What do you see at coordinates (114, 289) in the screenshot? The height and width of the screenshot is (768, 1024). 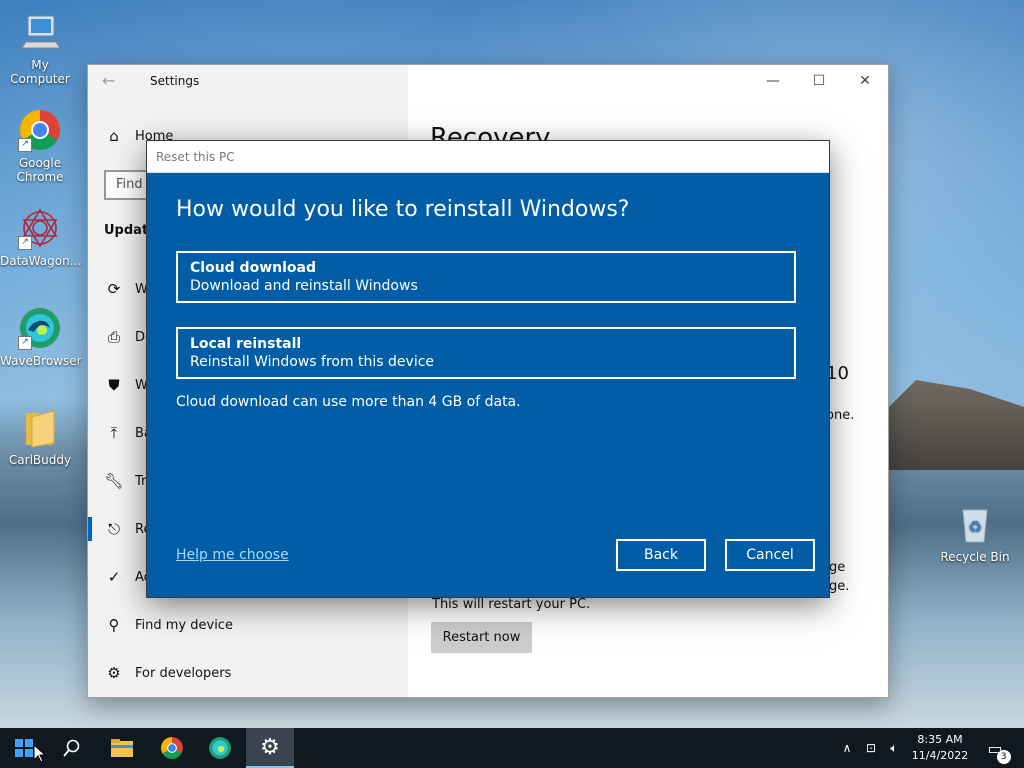 I see `refresh-icon: ⟳` at bounding box center [114, 289].